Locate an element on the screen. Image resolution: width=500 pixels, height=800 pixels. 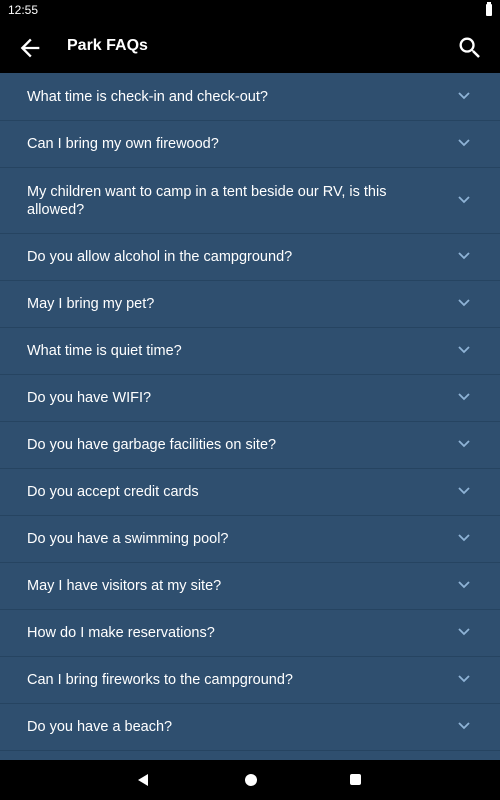
faq-question: Do you have garbage facilities on site? is located at coordinates (152, 445).